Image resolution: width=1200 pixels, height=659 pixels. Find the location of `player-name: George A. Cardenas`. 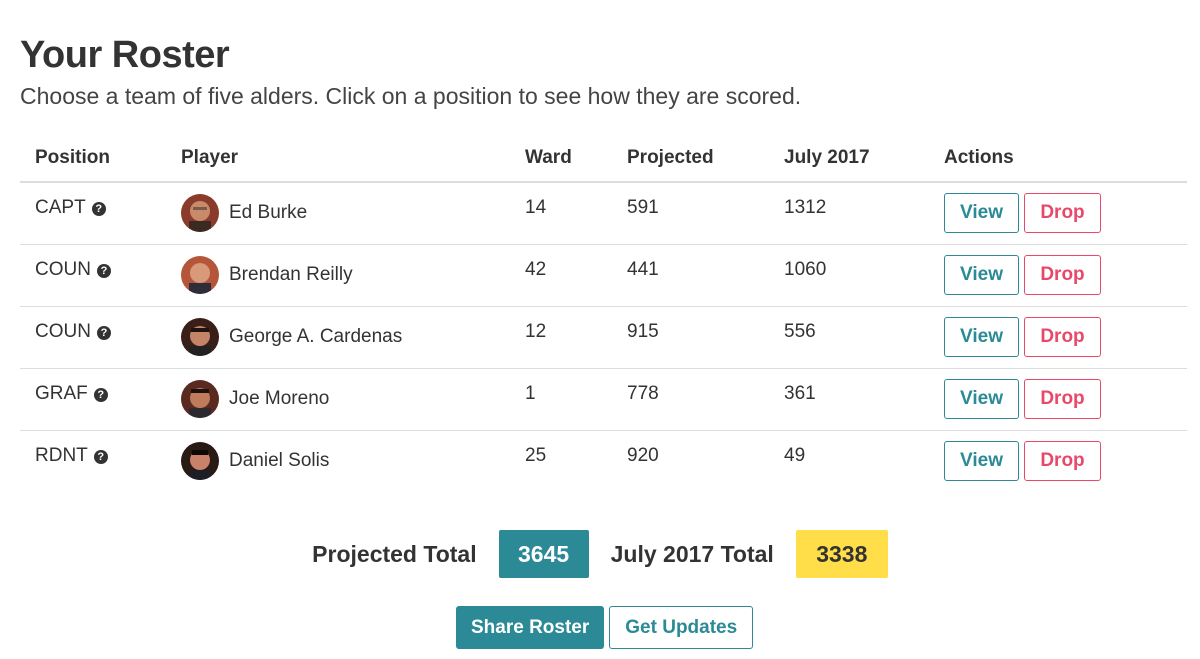

player-name: George A. Cardenas is located at coordinates (316, 336).